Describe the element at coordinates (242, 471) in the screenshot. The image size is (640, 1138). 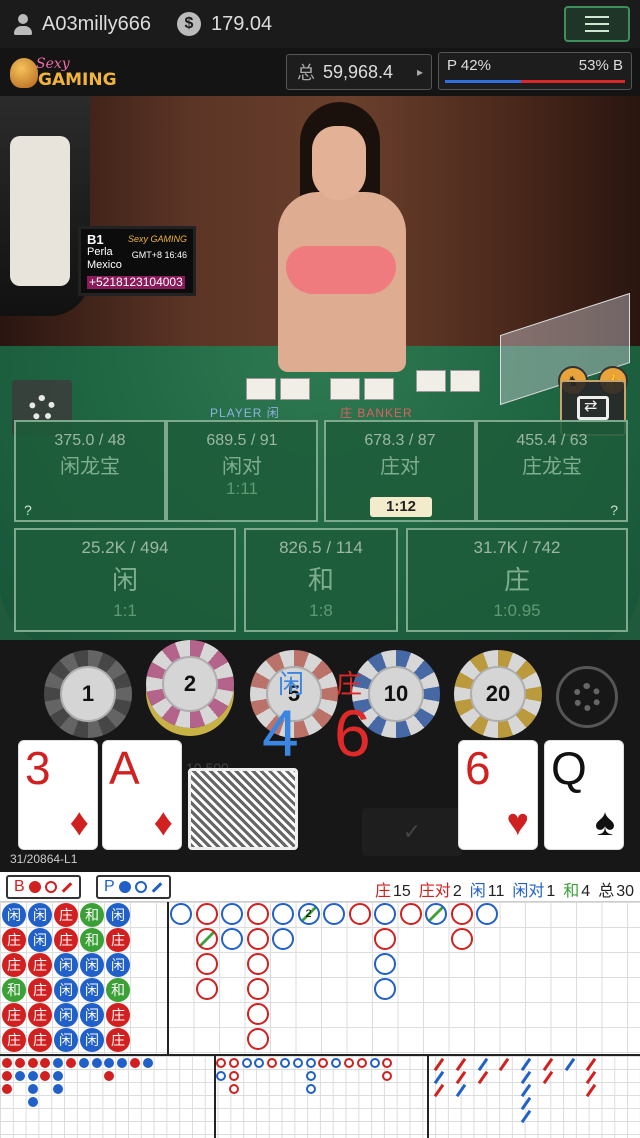
I see `bet-player-pair: 689.5 / 91 闲对 1:11` at that location.